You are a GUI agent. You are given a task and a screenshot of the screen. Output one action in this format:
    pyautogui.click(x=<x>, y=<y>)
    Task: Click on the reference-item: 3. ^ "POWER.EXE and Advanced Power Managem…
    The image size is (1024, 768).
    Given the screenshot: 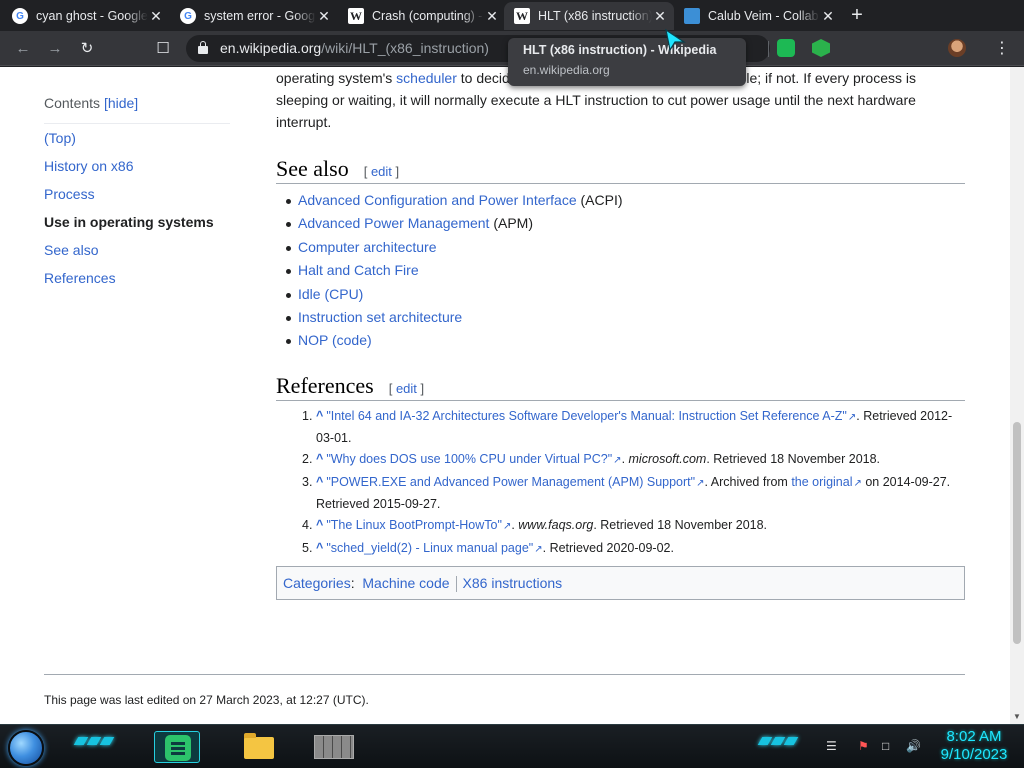 What is the action you would take?
    pyautogui.click(x=620, y=493)
    